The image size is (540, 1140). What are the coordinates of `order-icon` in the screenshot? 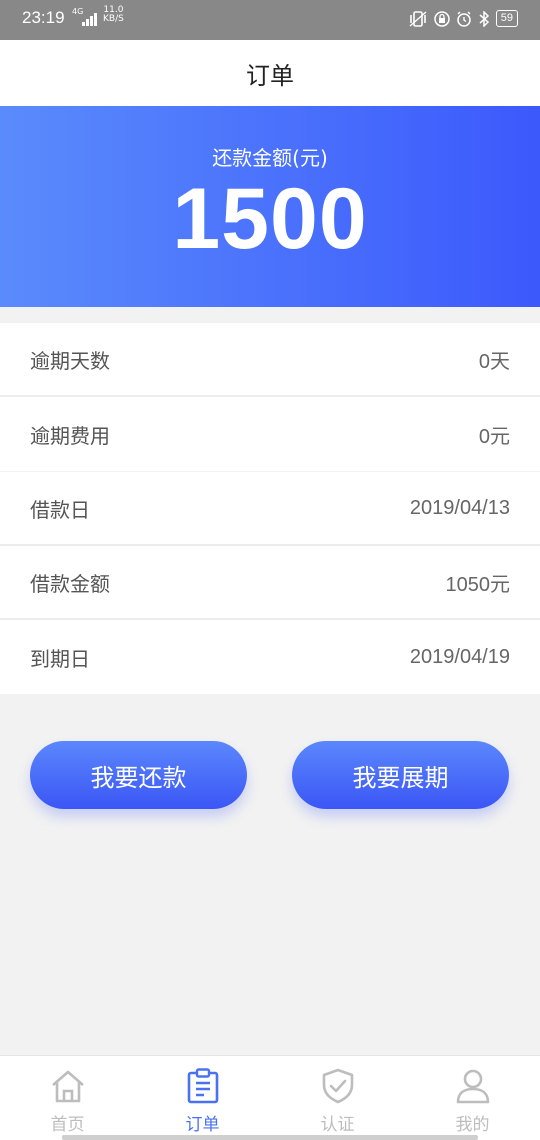 It's located at (202, 1086).